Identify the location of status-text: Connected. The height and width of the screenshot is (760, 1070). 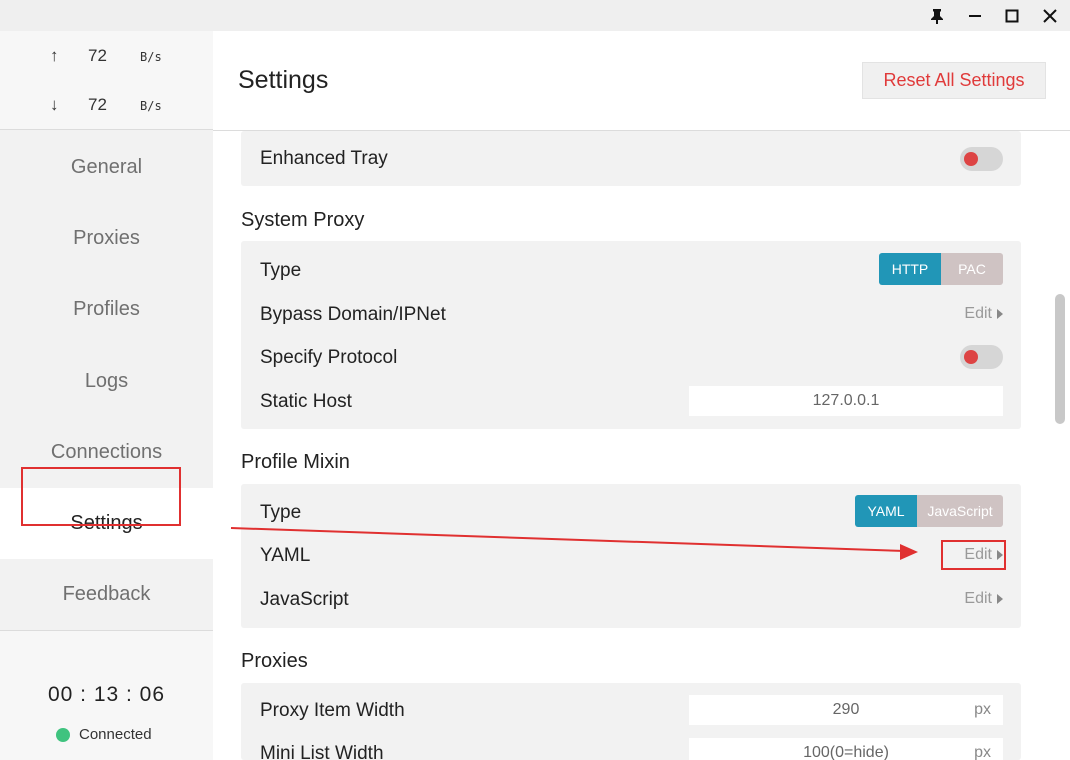
(115, 734).